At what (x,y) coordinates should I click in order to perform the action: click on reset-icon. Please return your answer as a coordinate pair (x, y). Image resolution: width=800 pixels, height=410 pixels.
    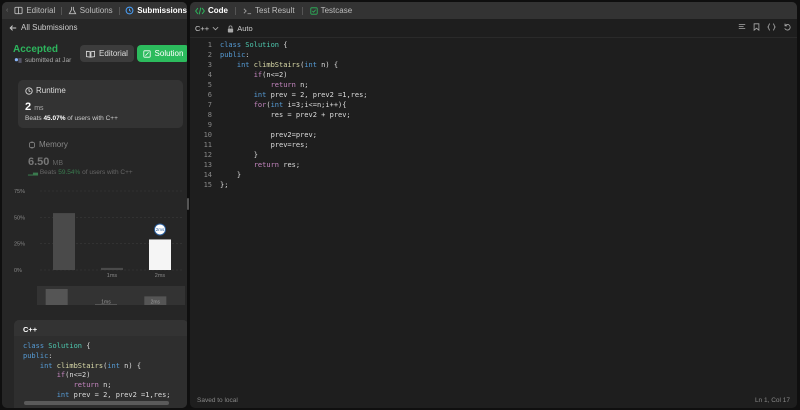
    Looking at the image, I should click on (787, 27).